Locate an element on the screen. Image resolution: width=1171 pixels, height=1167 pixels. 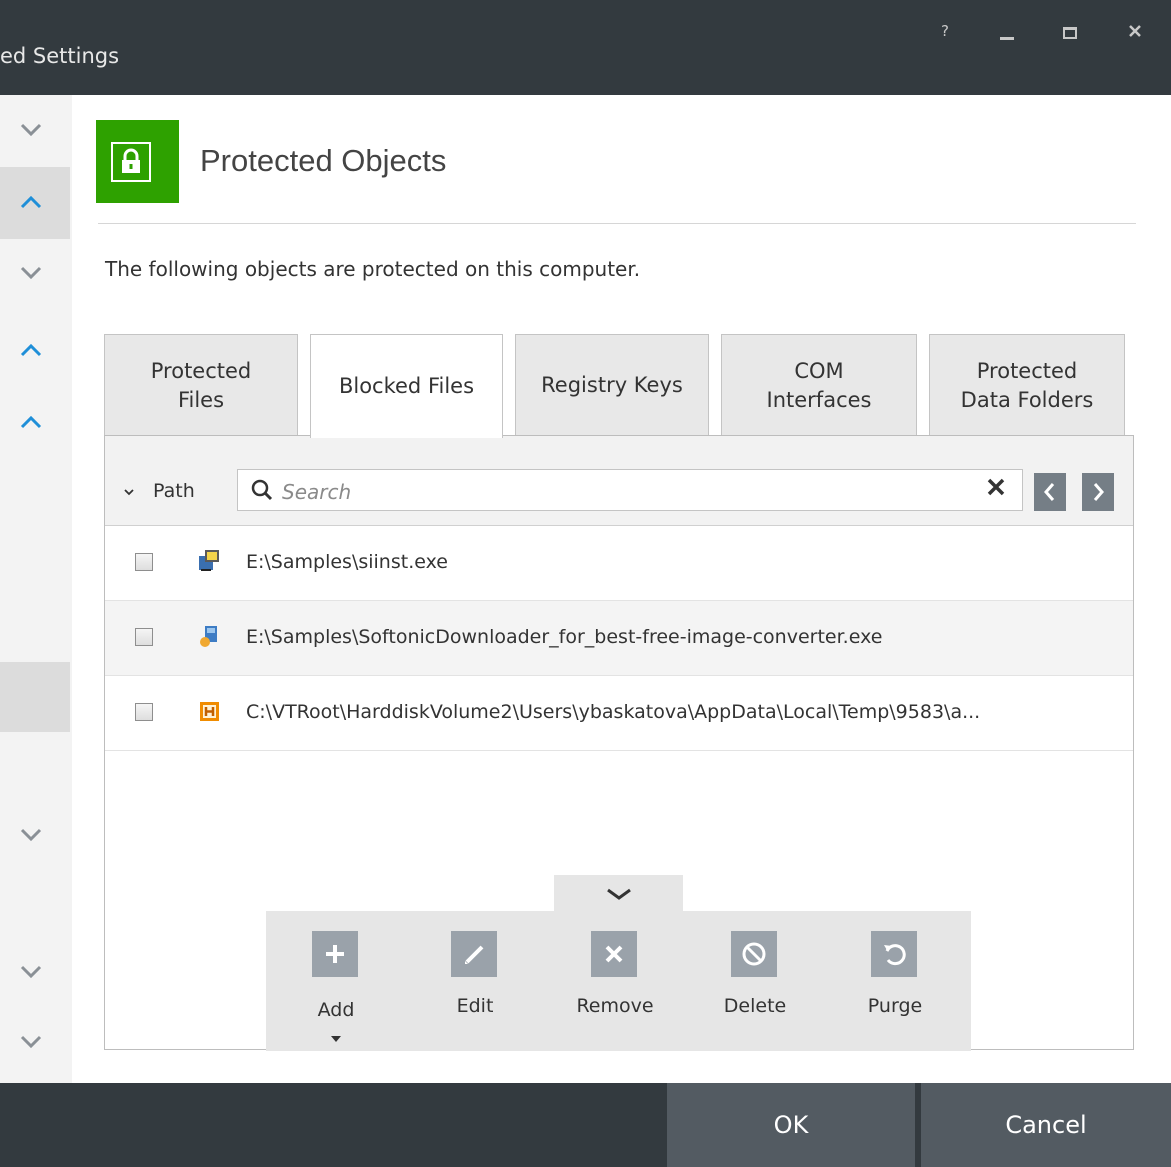
chevron-right-icon is located at coordinates (1098, 492).